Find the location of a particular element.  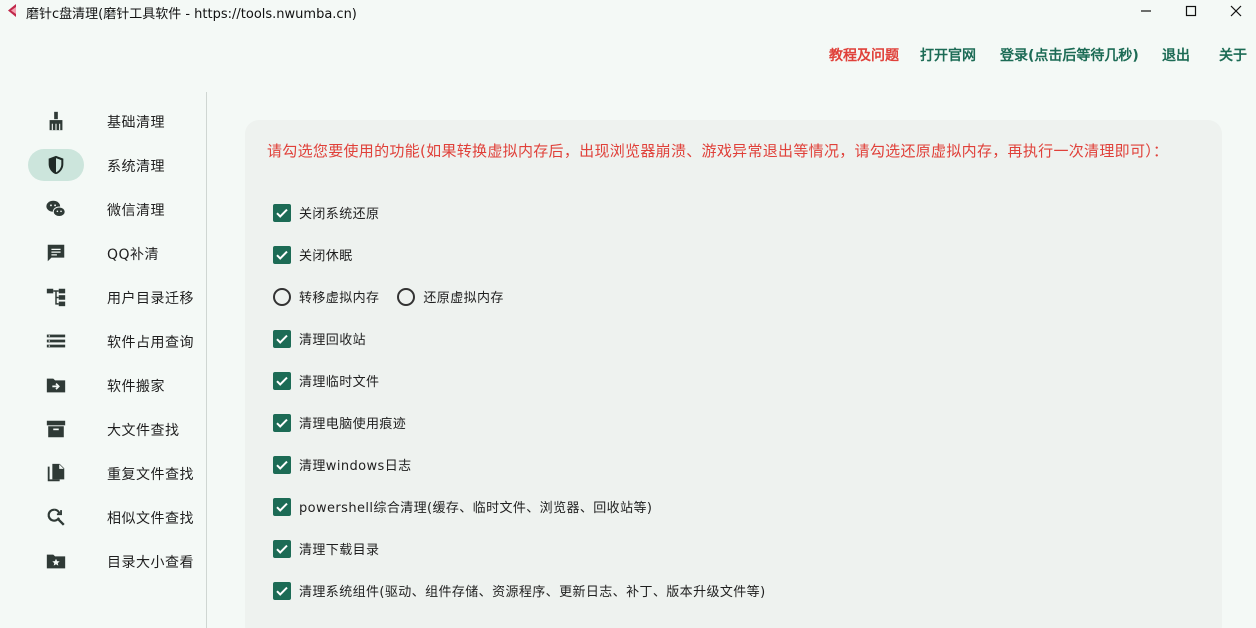

copy-file-icon is located at coordinates (56, 472).